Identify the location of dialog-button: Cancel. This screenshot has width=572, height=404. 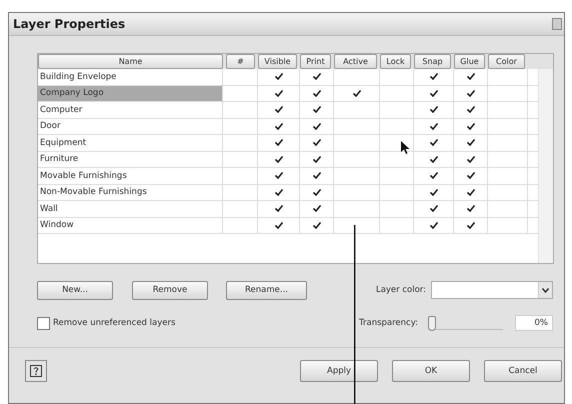
(523, 371).